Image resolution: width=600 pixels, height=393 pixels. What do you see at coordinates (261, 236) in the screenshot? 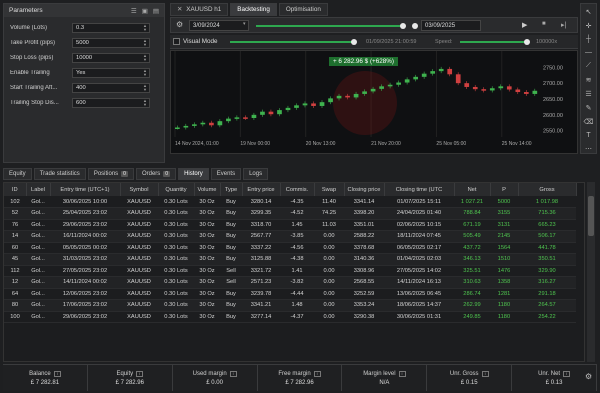
I see `table-cell: 2567.77` at bounding box center [261, 236].